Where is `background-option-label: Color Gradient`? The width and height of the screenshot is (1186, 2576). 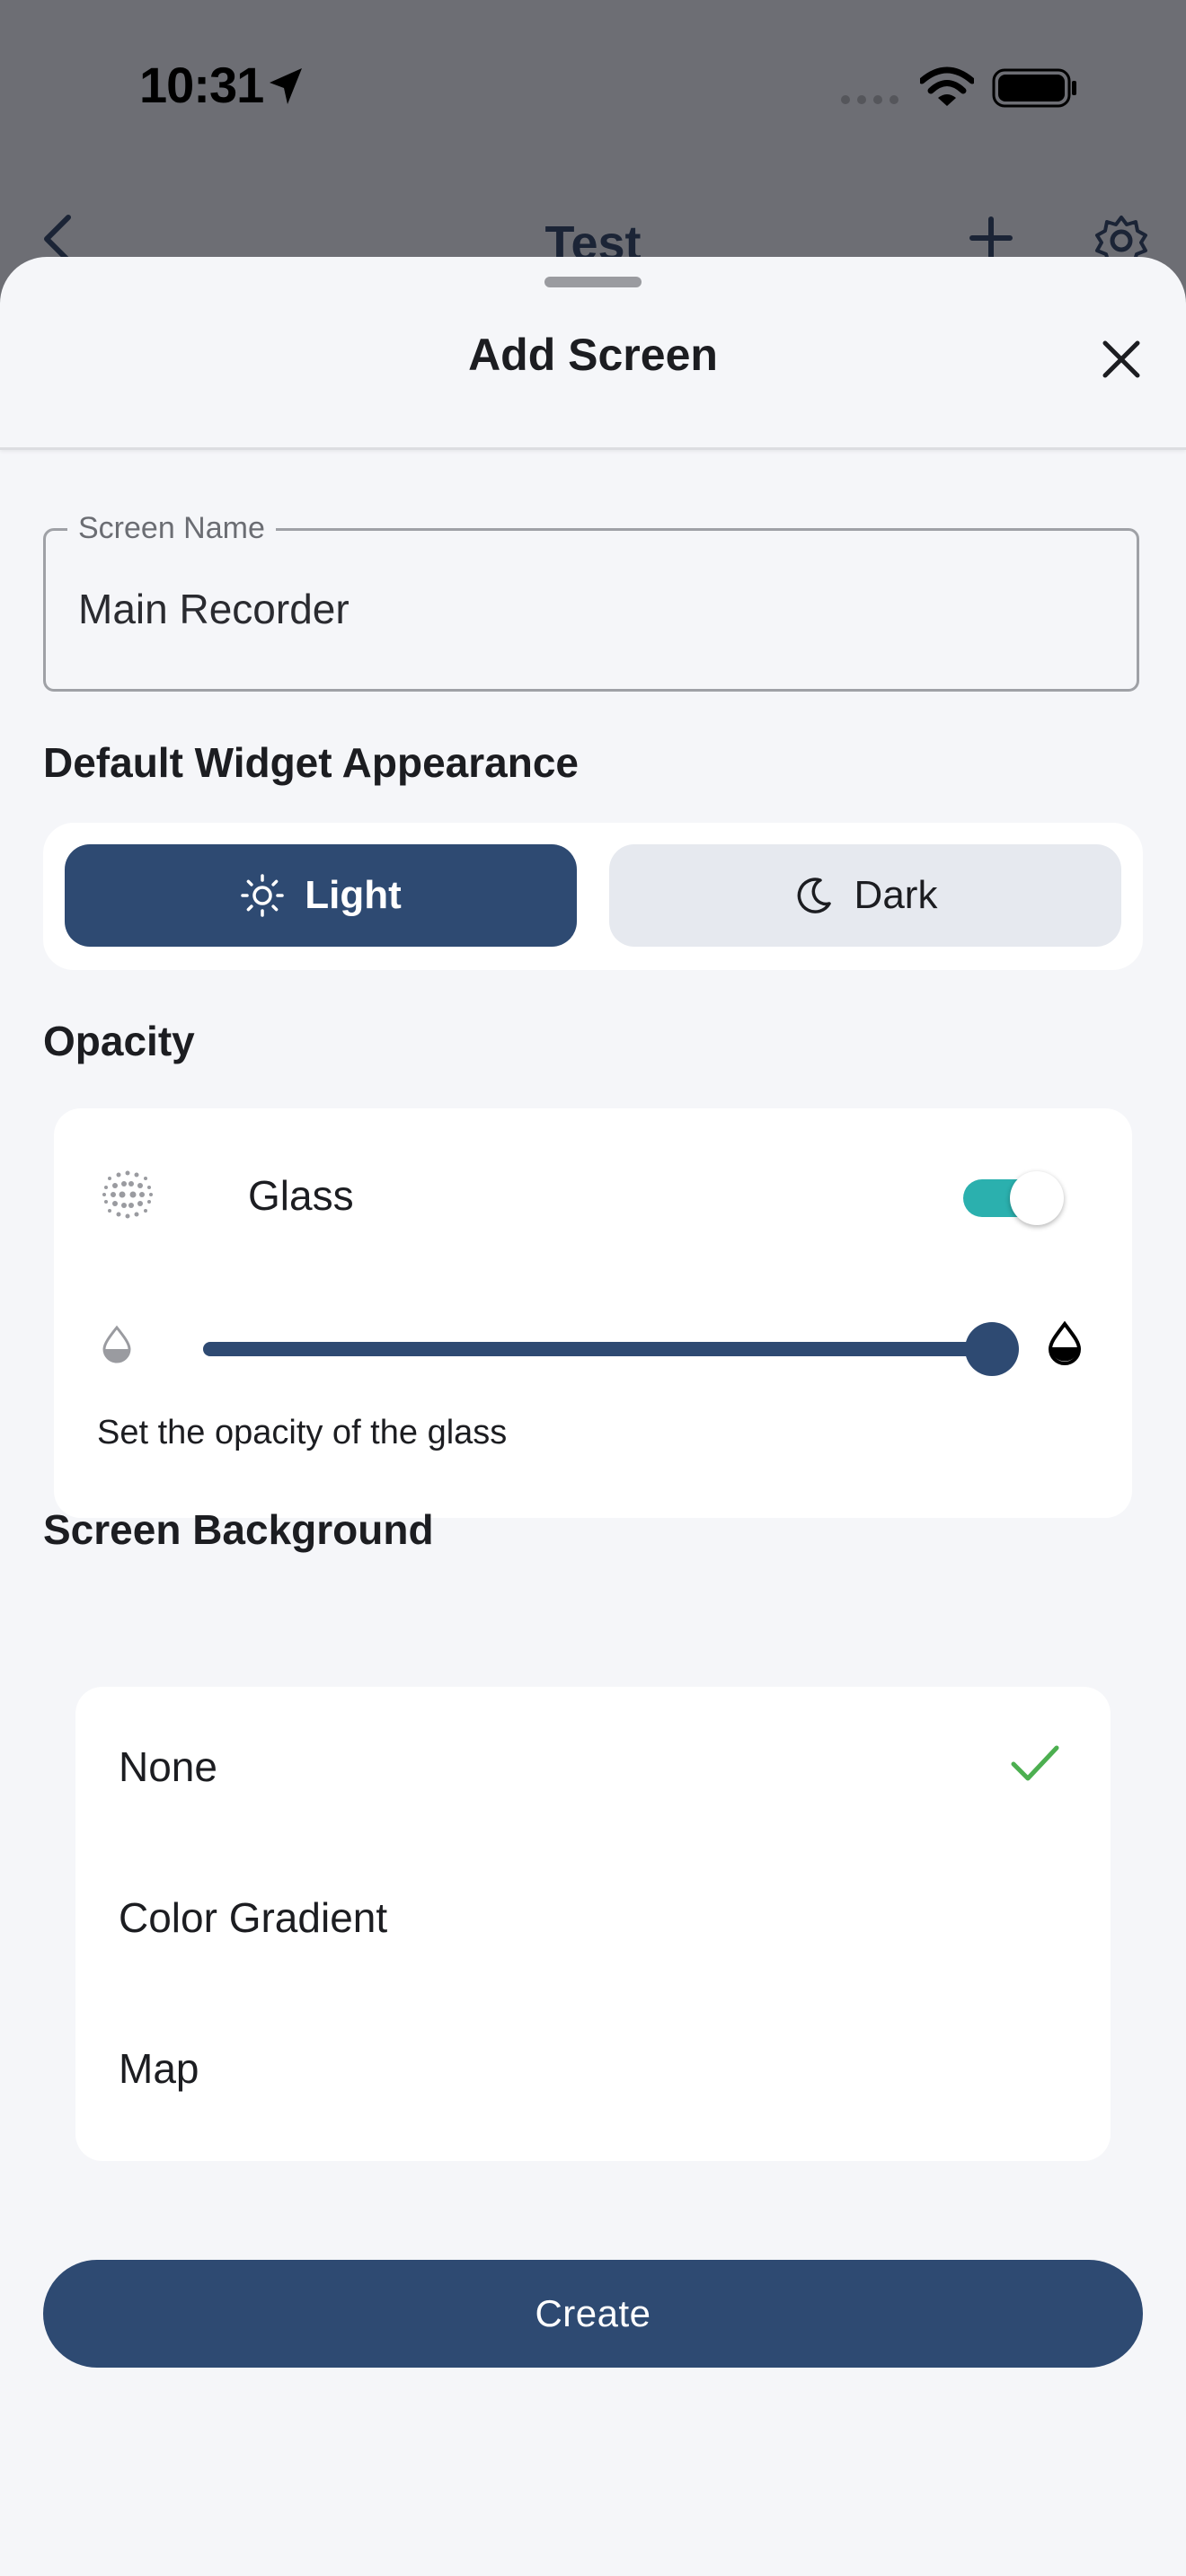
background-option-label: Color Gradient is located at coordinates (253, 1917).